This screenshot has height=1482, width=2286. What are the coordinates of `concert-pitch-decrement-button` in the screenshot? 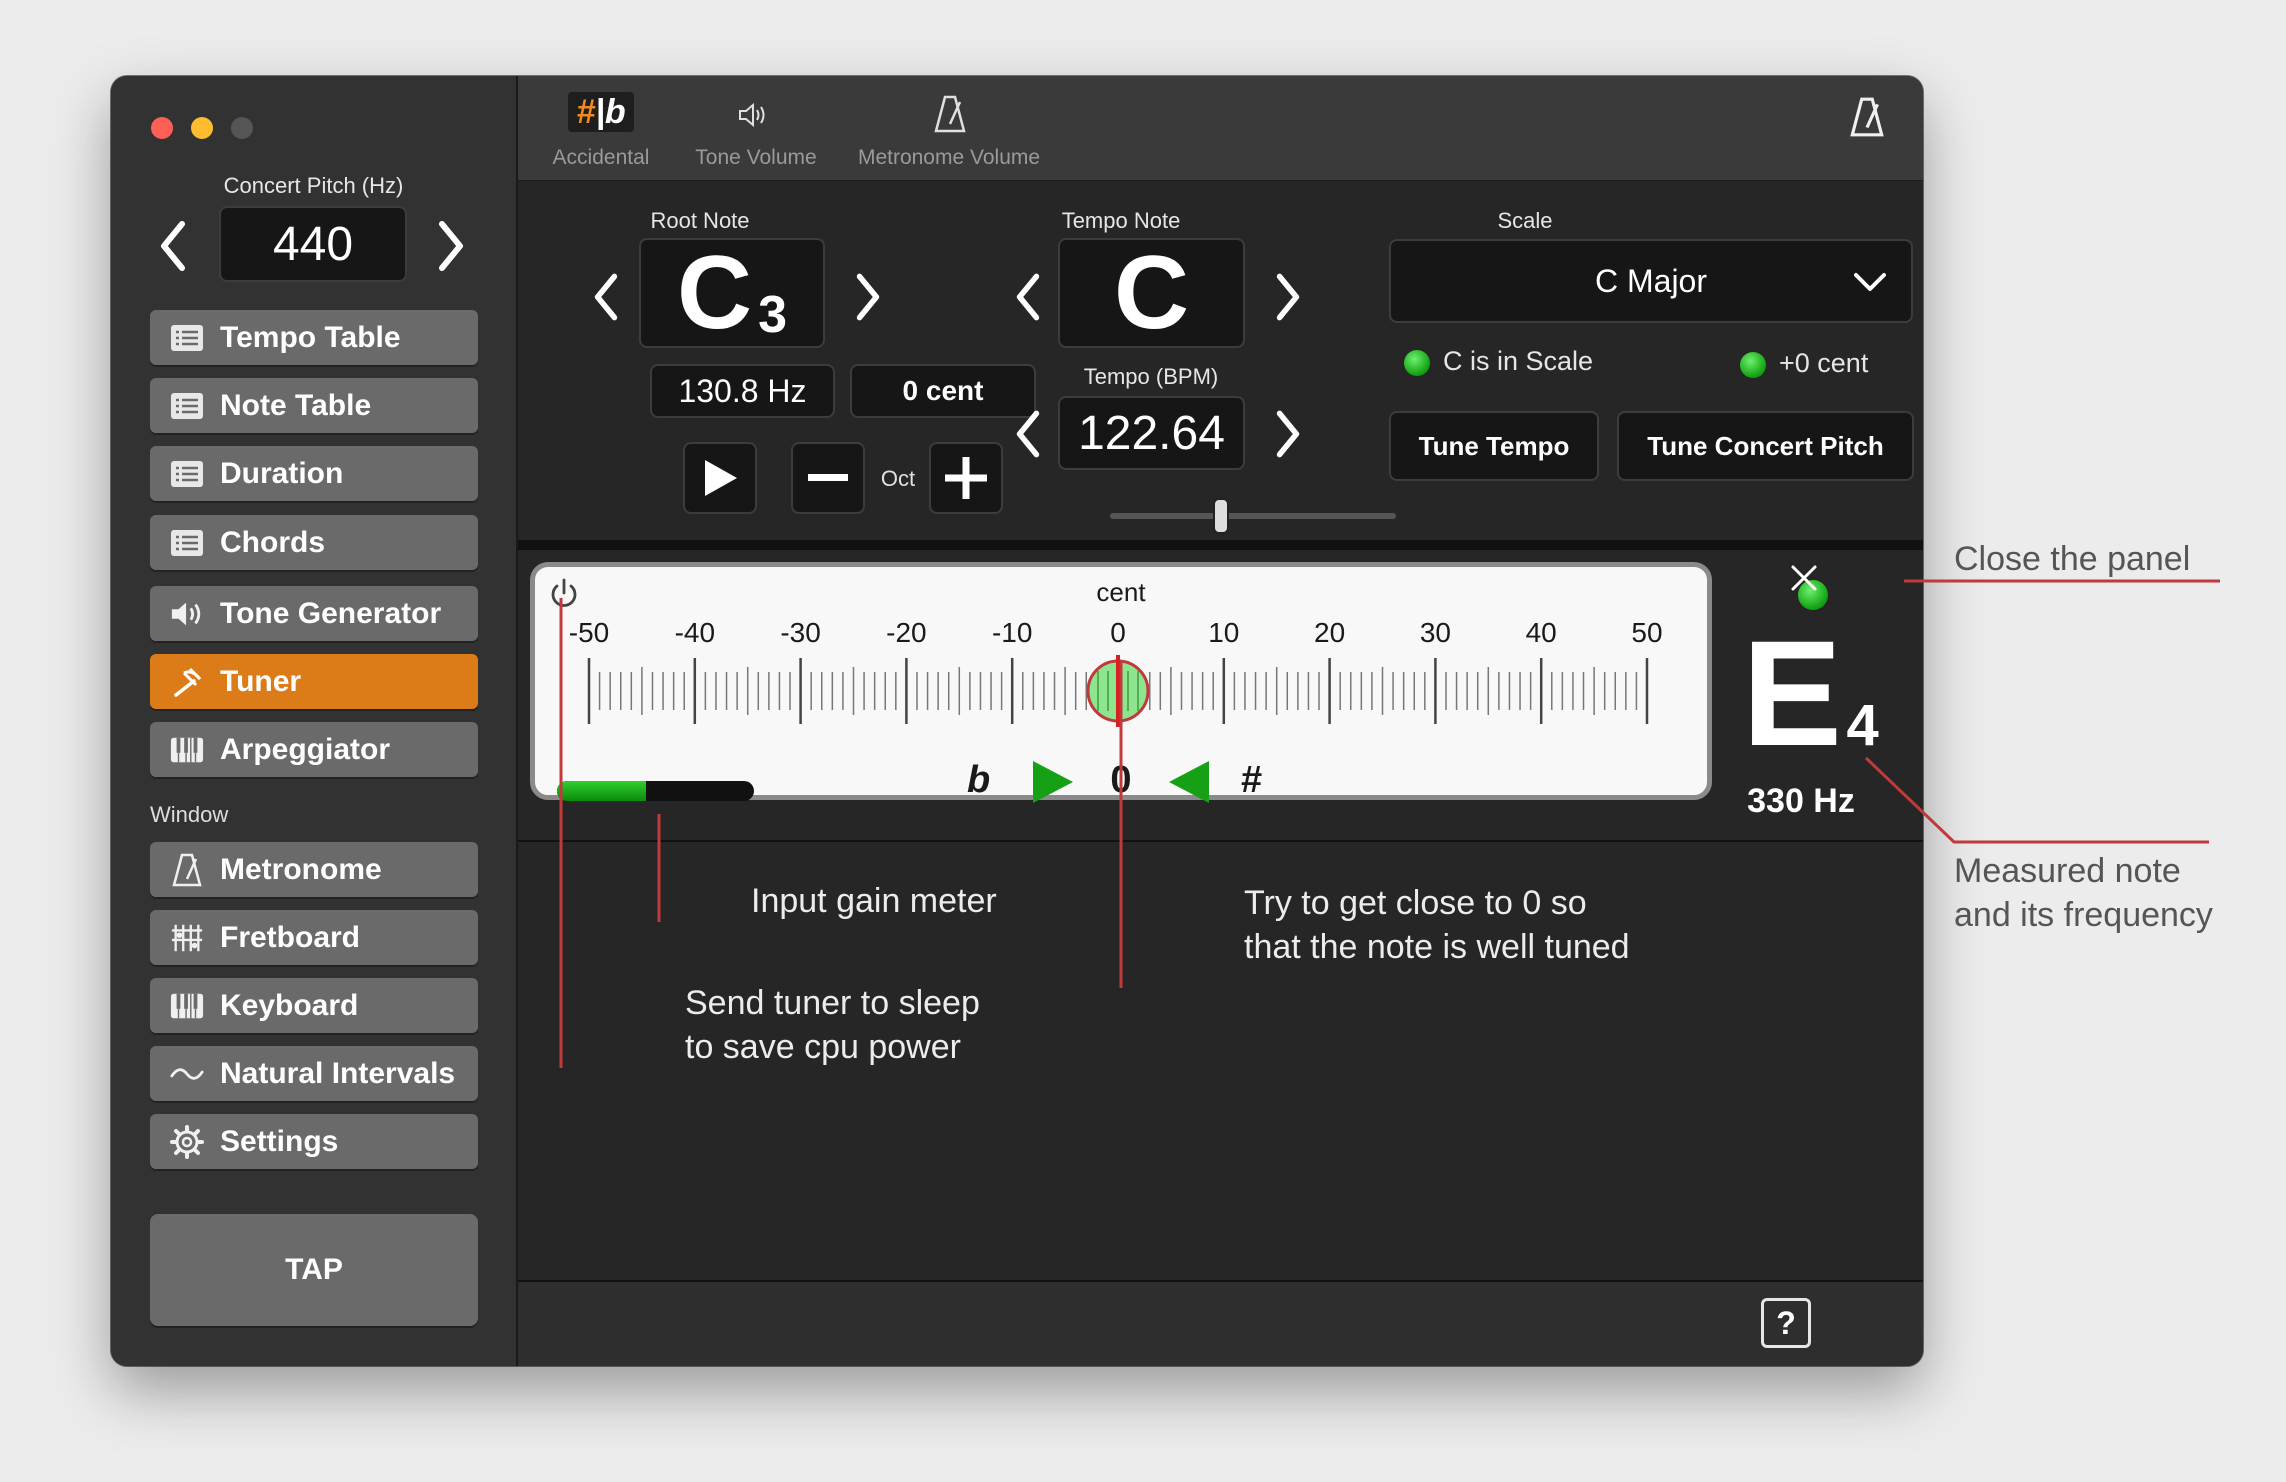 It's located at (173, 246).